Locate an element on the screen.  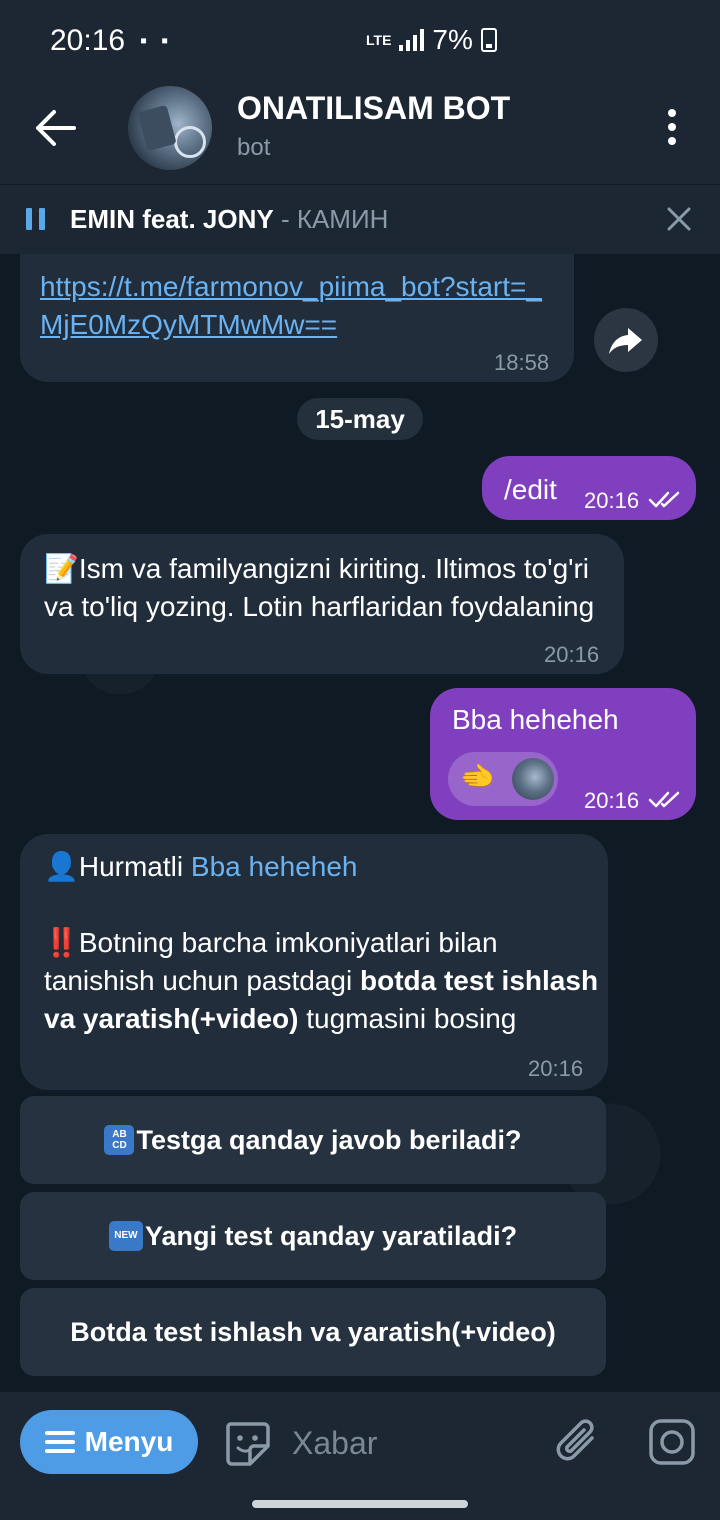
message-input is located at coordinates (412, 1443).